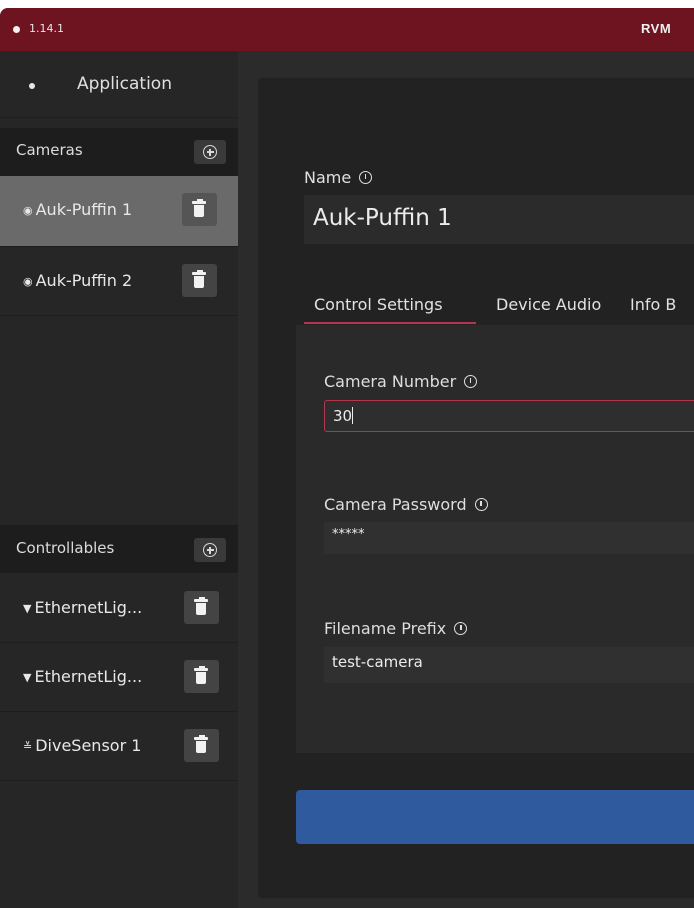  What do you see at coordinates (78, 280) in the screenshot?
I see `sidebar-item-label: ◉ Auk-Puffin 2` at bounding box center [78, 280].